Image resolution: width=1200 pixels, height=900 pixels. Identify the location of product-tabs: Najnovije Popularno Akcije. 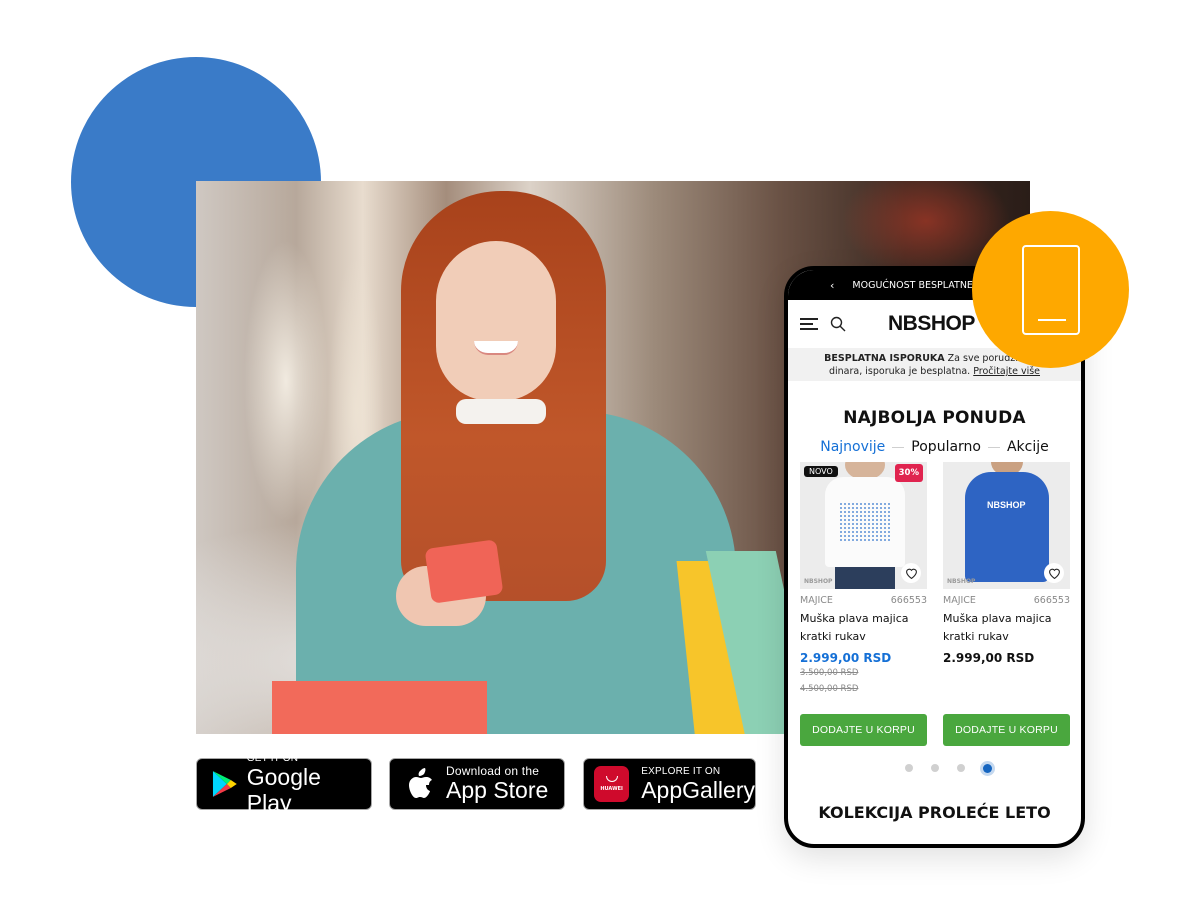
(934, 447).